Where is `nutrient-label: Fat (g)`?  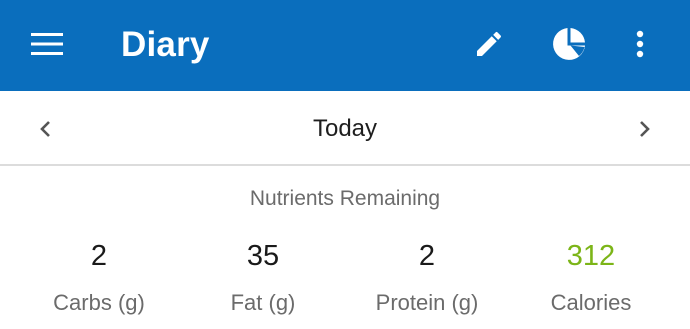 nutrient-label: Fat (g) is located at coordinates (263, 302).